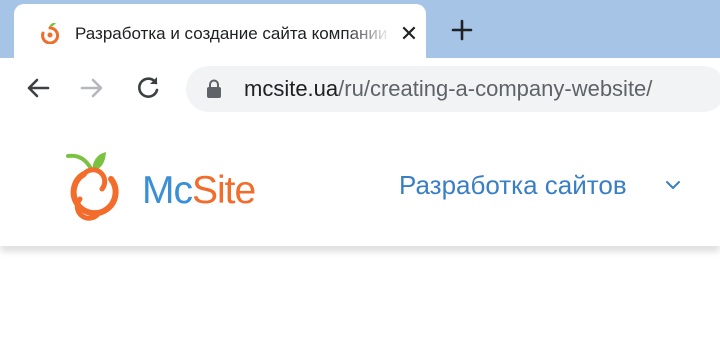 This screenshot has height=360, width=720. Describe the element at coordinates (513, 185) in the screenshot. I see `nav-development-link: Разработка сайтов` at that location.